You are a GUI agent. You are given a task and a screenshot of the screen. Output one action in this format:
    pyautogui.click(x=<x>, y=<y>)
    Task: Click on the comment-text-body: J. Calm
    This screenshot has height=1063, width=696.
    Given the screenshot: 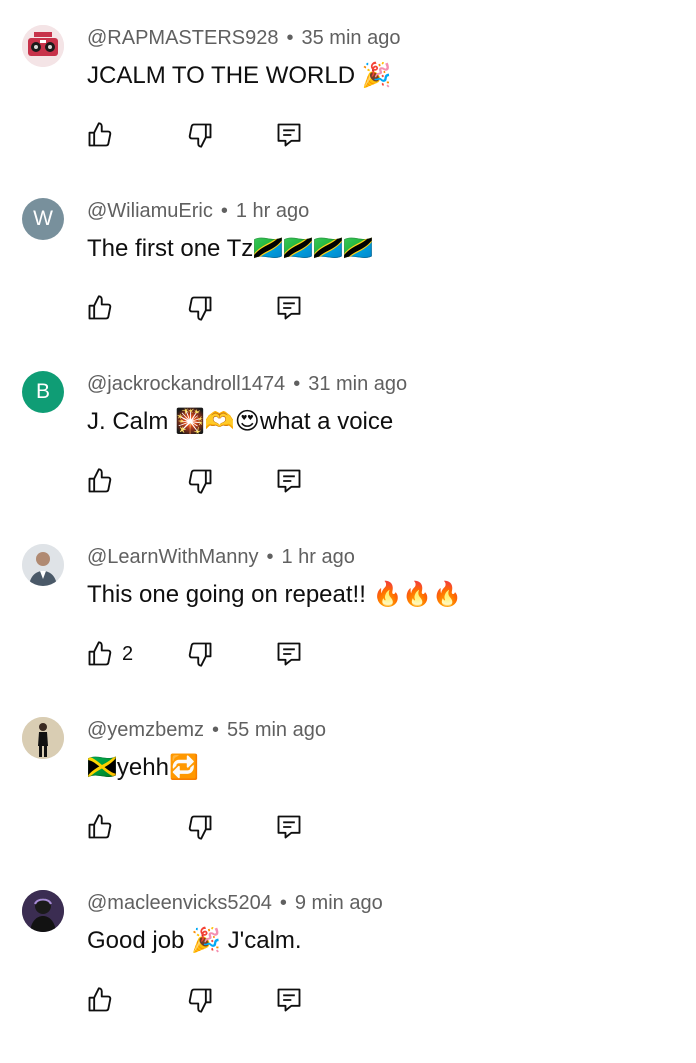 What is the action you would take?
    pyautogui.click(x=128, y=421)
    